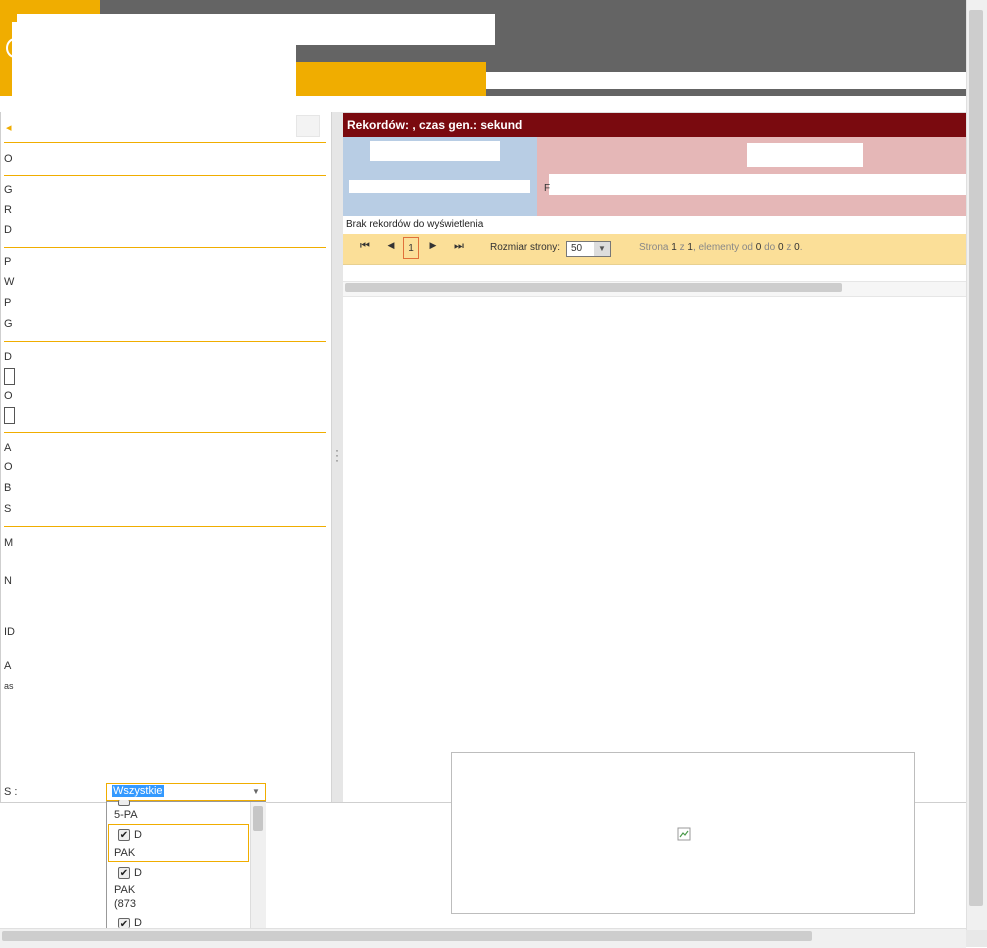 The image size is (987, 948). Describe the element at coordinates (415, 224) in the screenshot. I see `empty-grid-message: Brak rekordów do wyświetlenia` at that location.